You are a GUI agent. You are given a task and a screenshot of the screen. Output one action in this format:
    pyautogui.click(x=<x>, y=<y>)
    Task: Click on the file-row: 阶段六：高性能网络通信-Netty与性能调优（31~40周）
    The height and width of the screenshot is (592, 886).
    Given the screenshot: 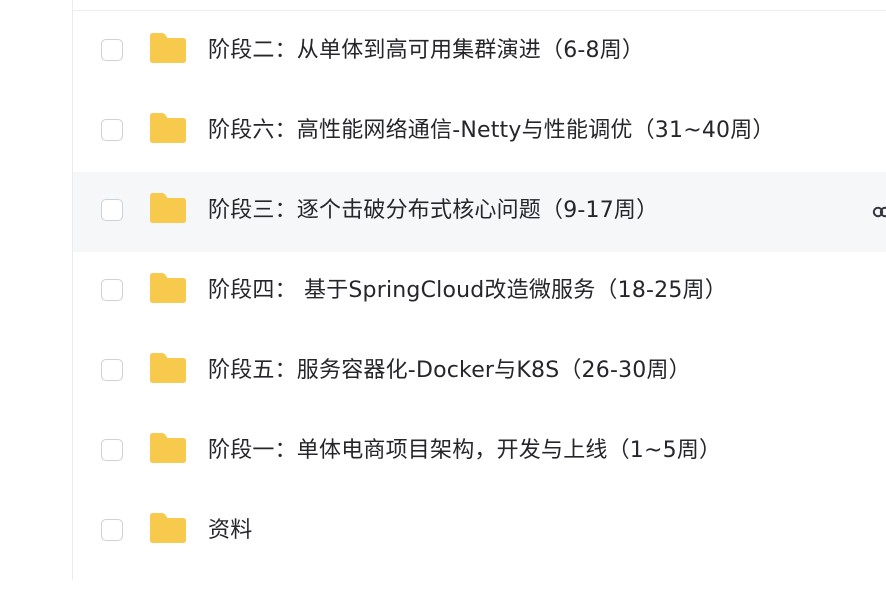 What is the action you would take?
    pyautogui.click(x=479, y=132)
    